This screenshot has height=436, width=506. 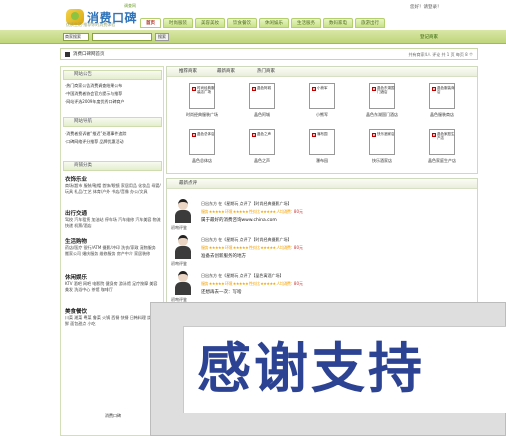 I want to click on merchant-name: 快乐酒家店, so click(x=382, y=161).